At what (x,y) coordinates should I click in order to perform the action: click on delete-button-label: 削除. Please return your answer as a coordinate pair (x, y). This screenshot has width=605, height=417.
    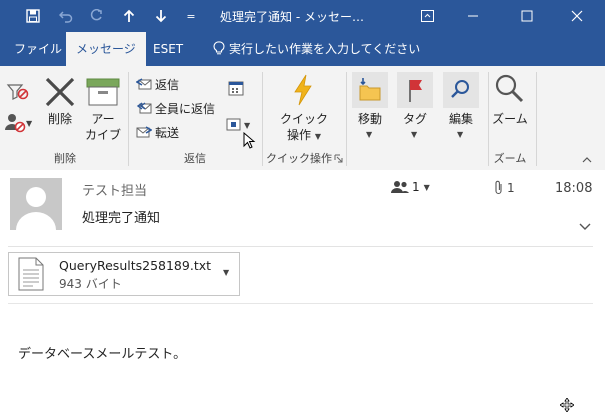
    Looking at the image, I should click on (60, 119).